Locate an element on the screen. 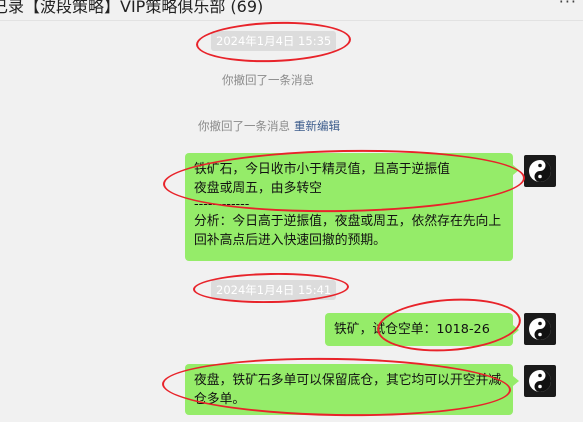 The width and height of the screenshot is (583, 422). message-text: 夜盘，铁矿石多单可以保留底仓，其它均可以开空并减仓多单。 is located at coordinates (348, 390).